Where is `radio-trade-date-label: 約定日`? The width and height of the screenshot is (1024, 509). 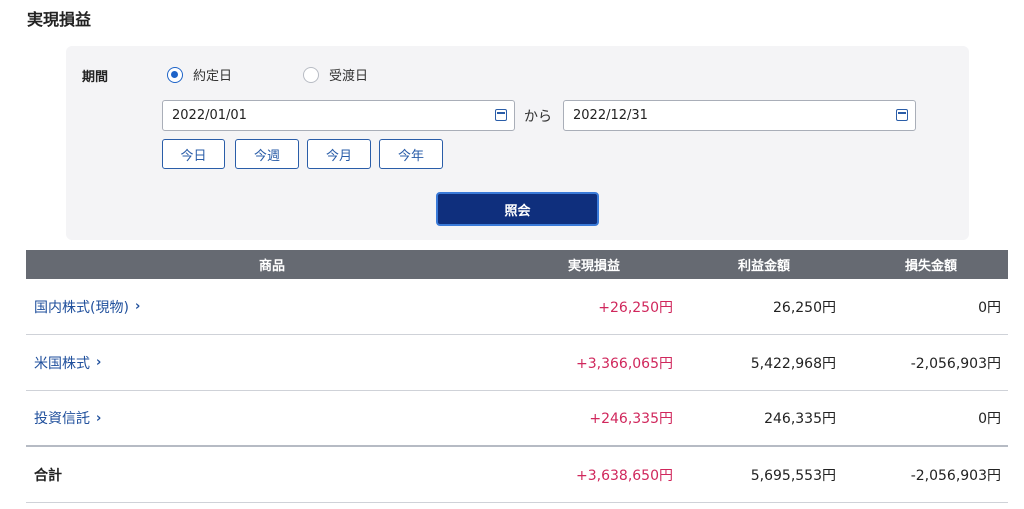
radio-trade-date-label: 約定日 is located at coordinates (213, 76).